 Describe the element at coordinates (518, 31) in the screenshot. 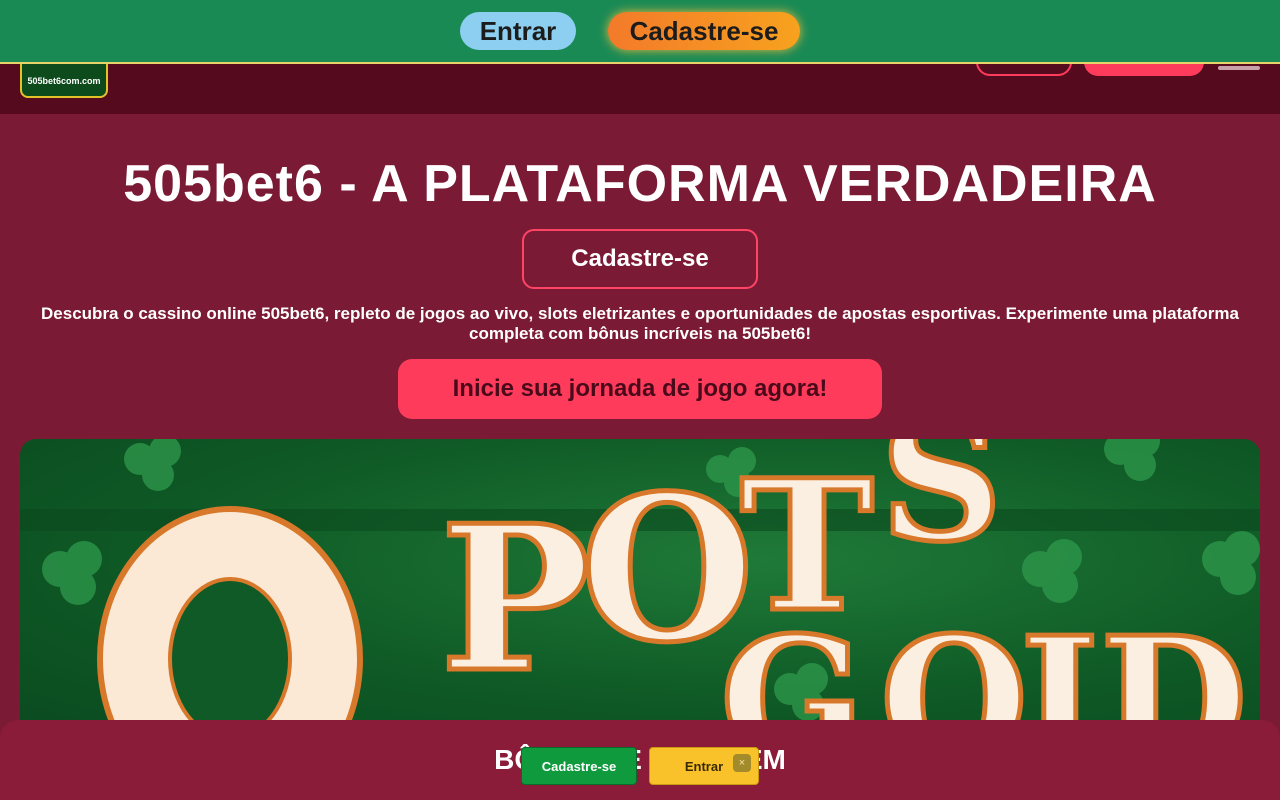

I see `top-login-button: Entrar` at that location.